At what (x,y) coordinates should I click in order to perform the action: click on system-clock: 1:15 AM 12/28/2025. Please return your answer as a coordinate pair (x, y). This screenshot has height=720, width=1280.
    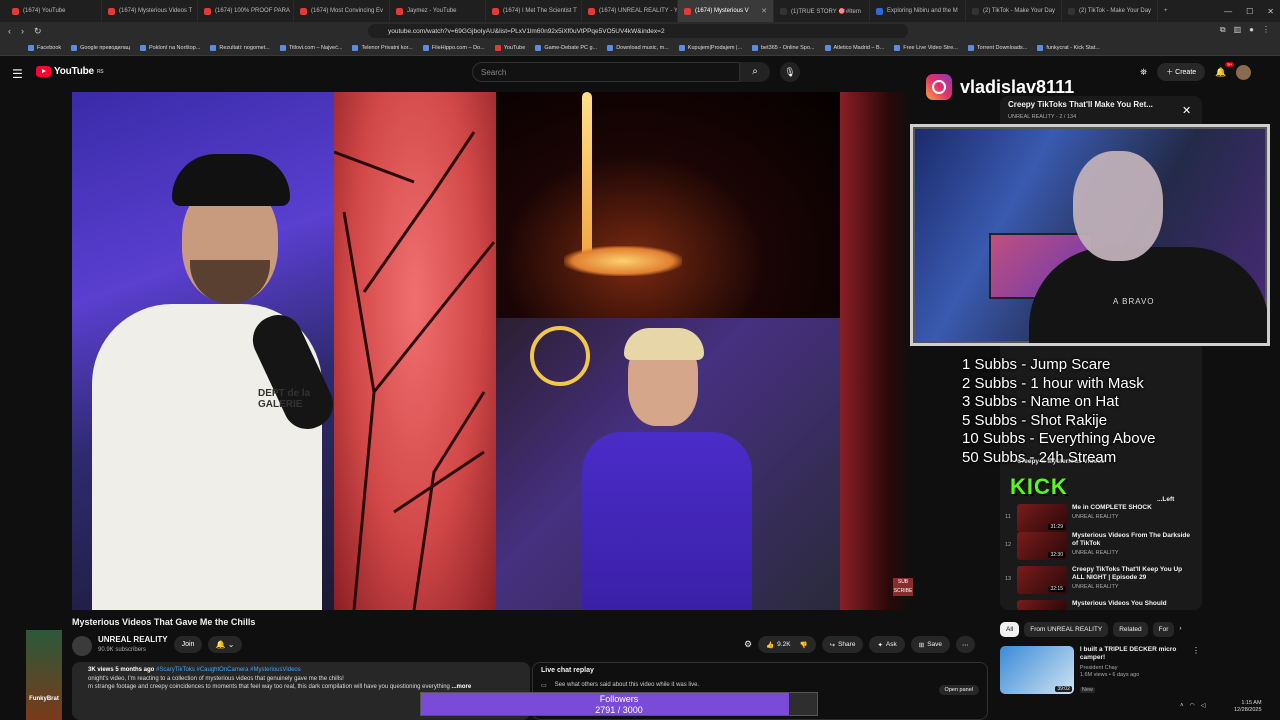
    Looking at the image, I should click on (1248, 707).